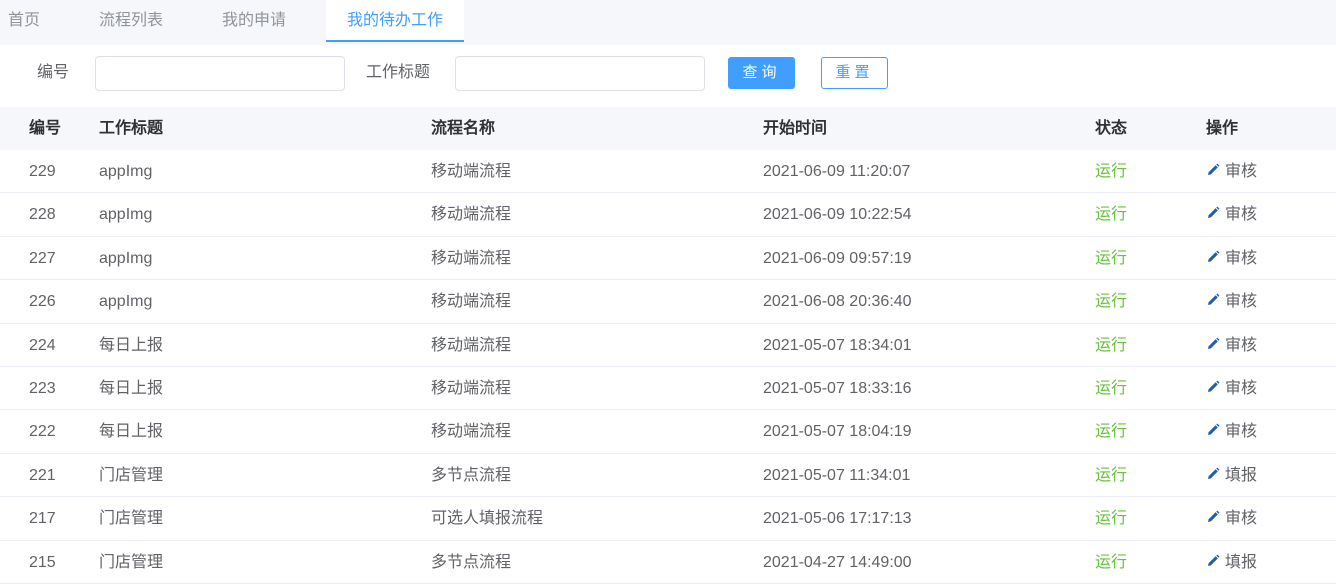 This screenshot has width=1336, height=587. What do you see at coordinates (398, 72) in the screenshot?
I see `work-title-label: 工作标题` at bounding box center [398, 72].